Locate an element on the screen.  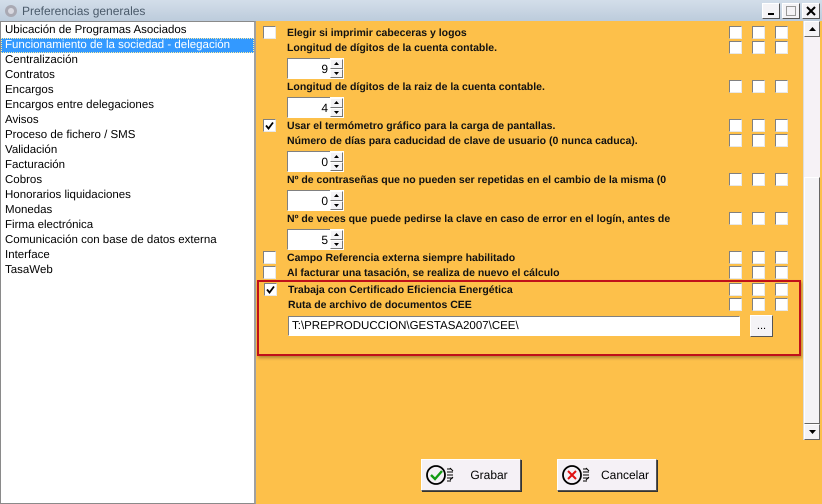
option-label: Elegir si imprimir cabeceras y logos is located at coordinates (377, 32).